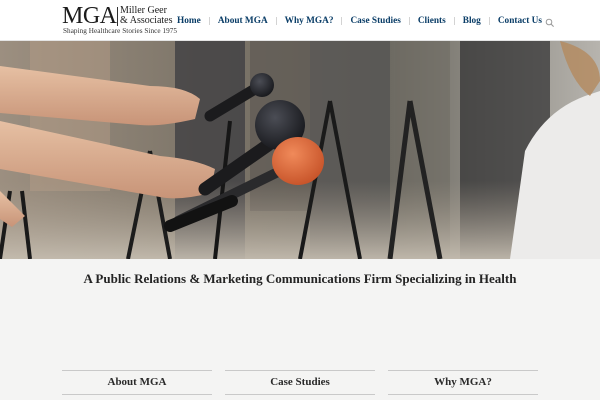 The width and height of the screenshot is (600, 400). I want to click on logo-tagline: Shaping Healthcare Stories Since 1975, so click(120, 31).